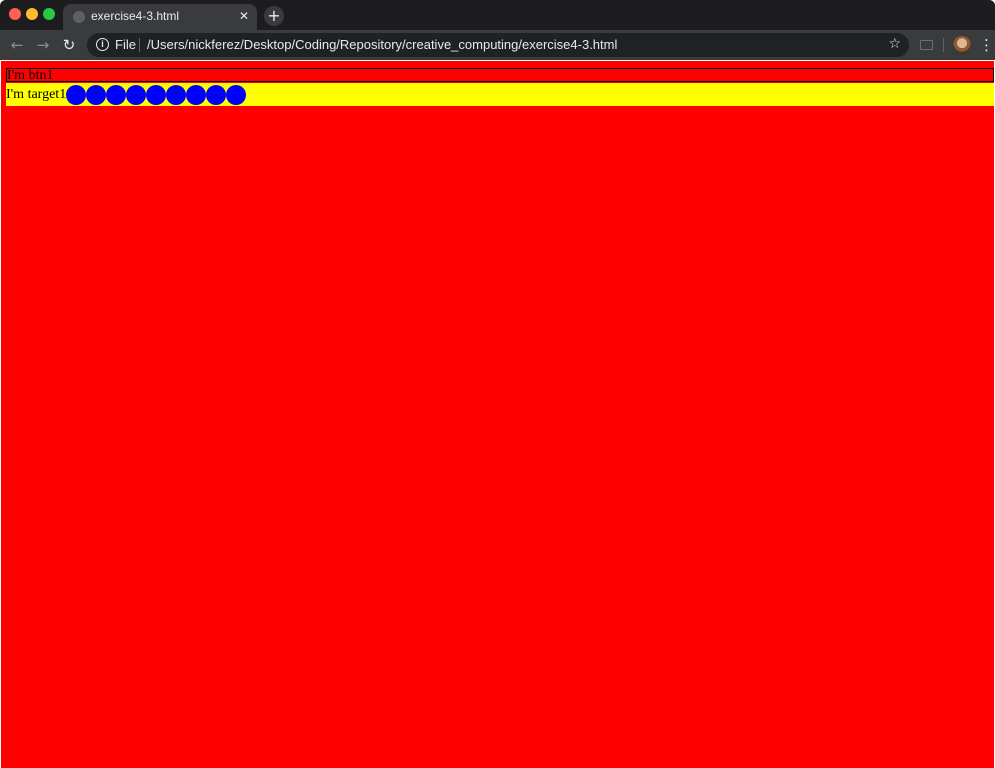  What do you see at coordinates (43, 45) in the screenshot?
I see `forward-arrow-icon: →` at bounding box center [43, 45].